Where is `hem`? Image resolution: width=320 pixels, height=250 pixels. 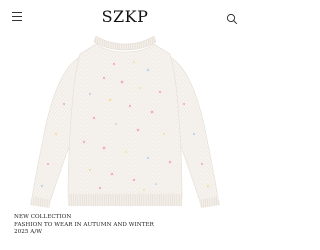
hem is located at coordinates (125, 200).